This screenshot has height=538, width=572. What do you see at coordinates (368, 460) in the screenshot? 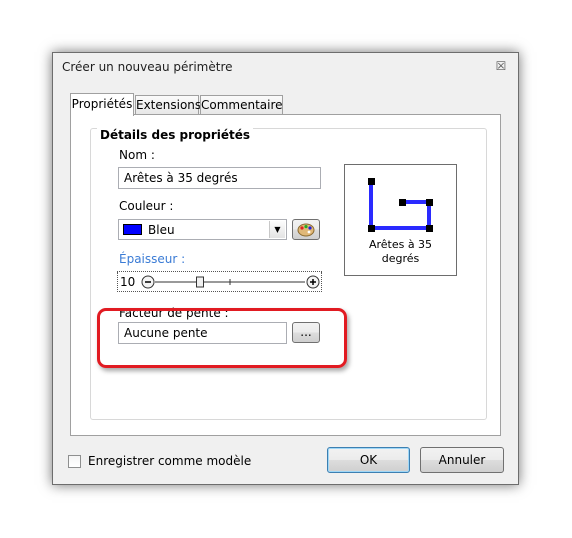
I see `ok-button: OK` at bounding box center [368, 460].